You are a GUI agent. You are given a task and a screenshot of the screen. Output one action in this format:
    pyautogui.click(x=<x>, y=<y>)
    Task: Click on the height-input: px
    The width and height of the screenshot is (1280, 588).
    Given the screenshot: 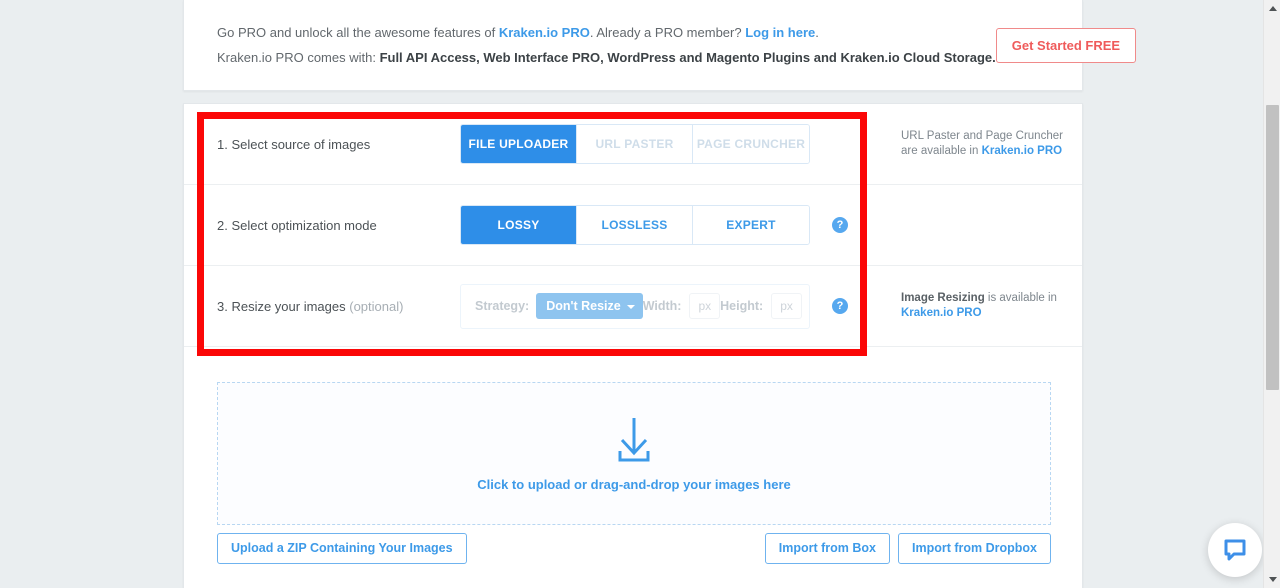 What is the action you would take?
    pyautogui.click(x=786, y=306)
    